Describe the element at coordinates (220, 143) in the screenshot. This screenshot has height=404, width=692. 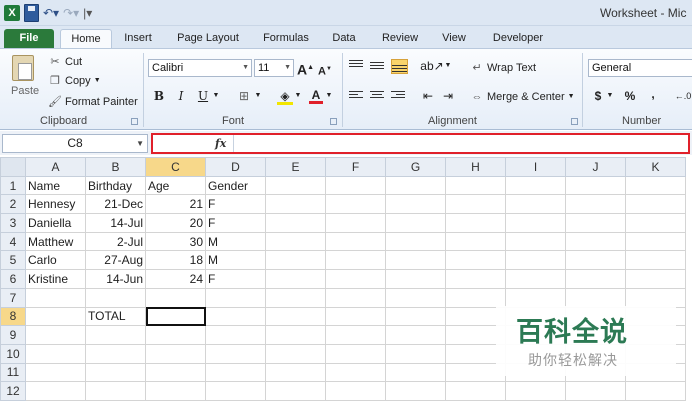
I see `insert-function-button: fx` at that location.